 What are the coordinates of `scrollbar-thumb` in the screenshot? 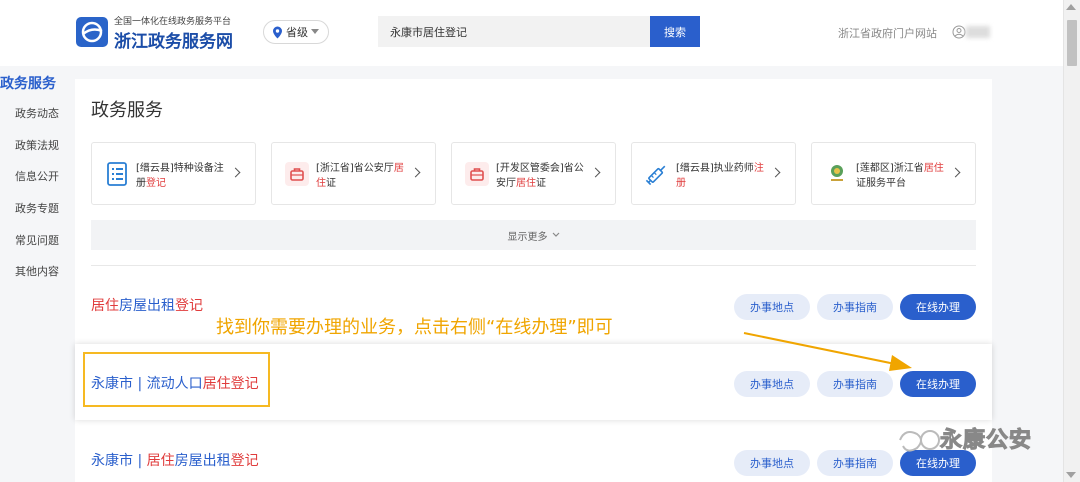 It's located at (1072, 43).